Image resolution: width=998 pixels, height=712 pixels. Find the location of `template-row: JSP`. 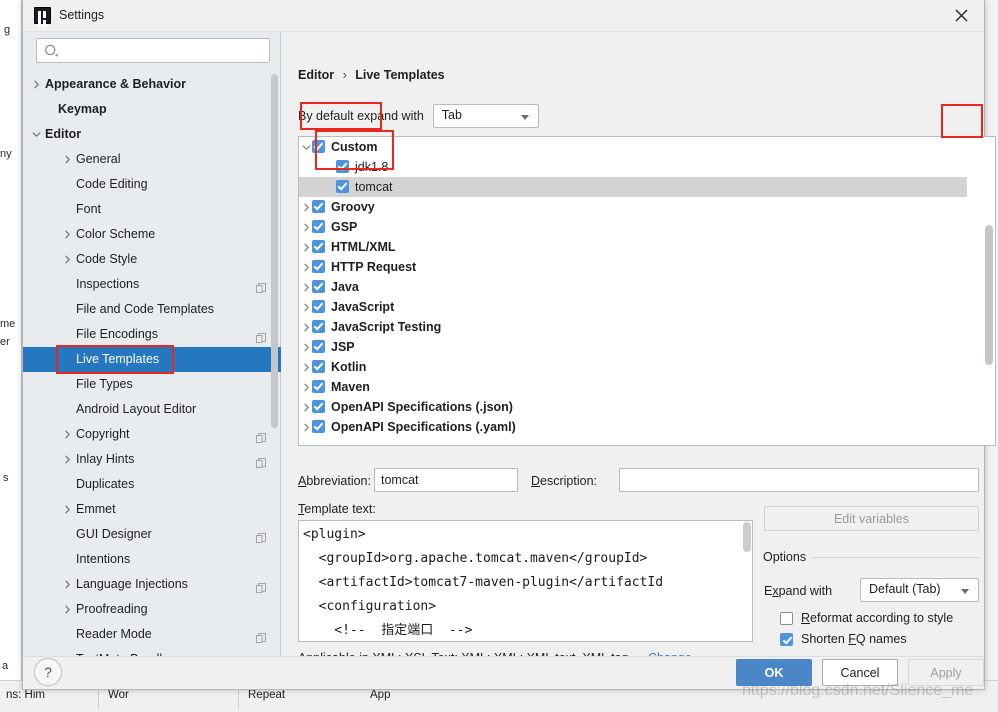

template-row: JSP is located at coordinates (633, 347).